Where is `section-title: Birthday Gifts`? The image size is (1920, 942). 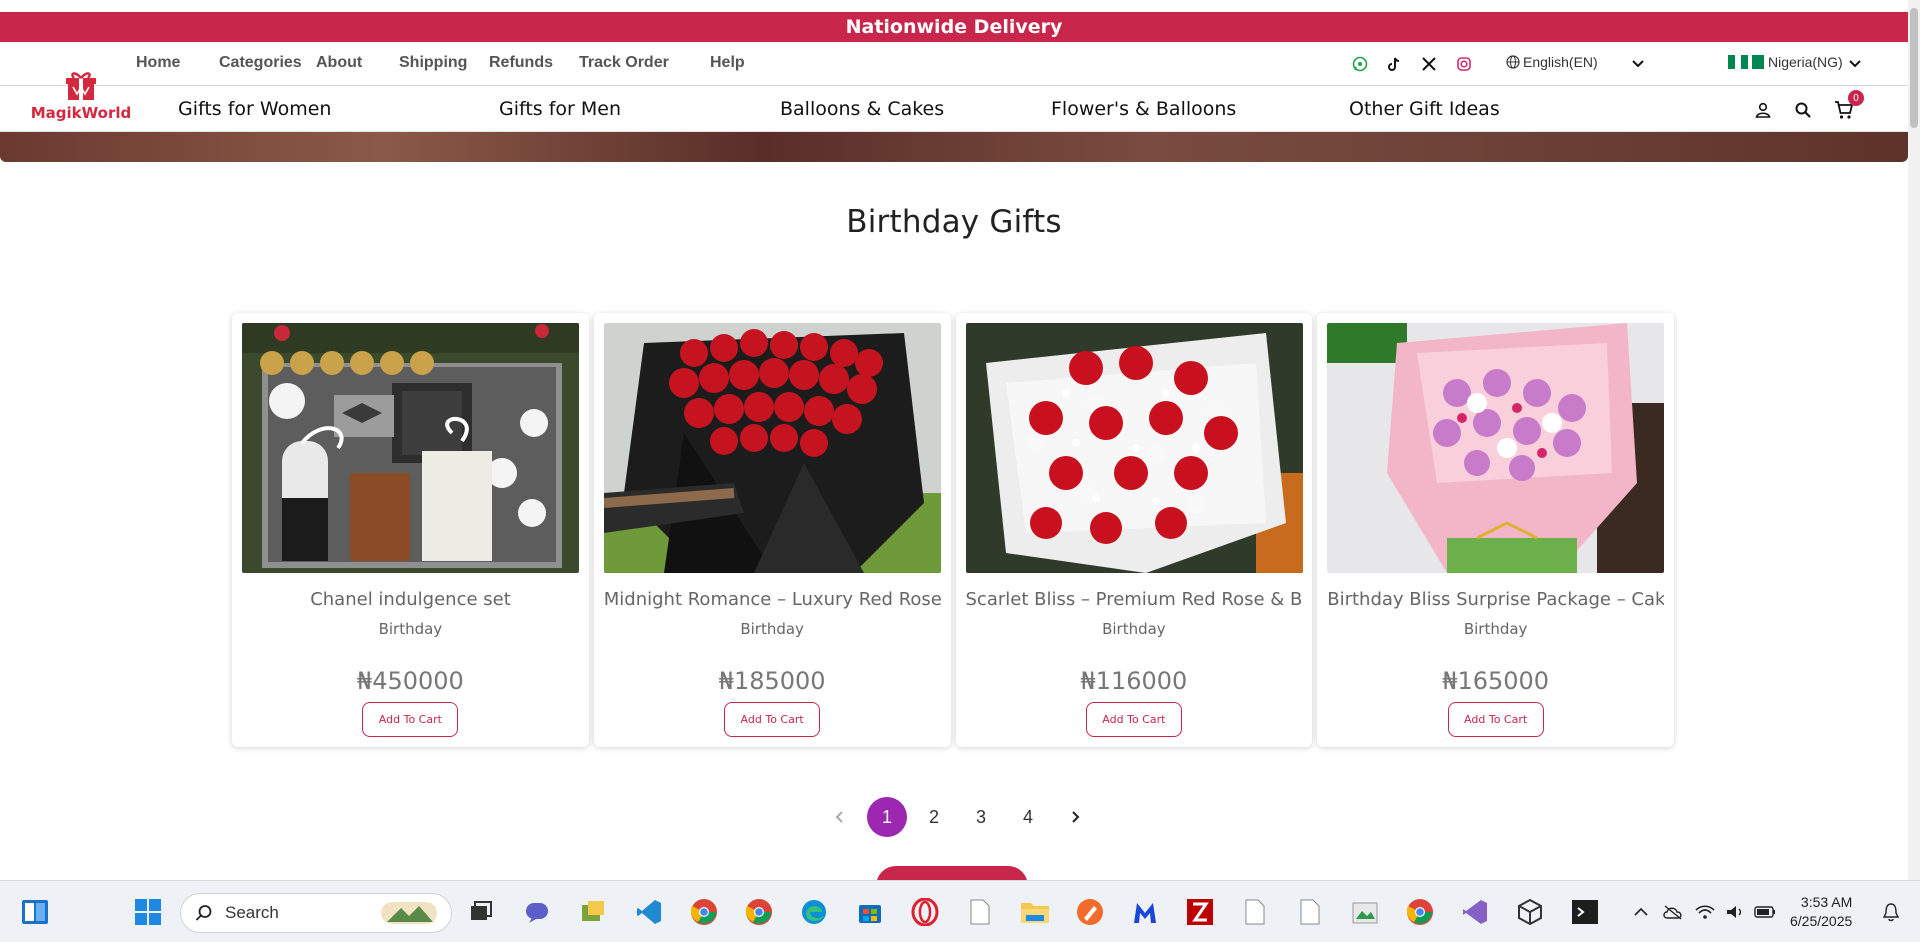
section-title: Birthday Gifts is located at coordinates (954, 222).